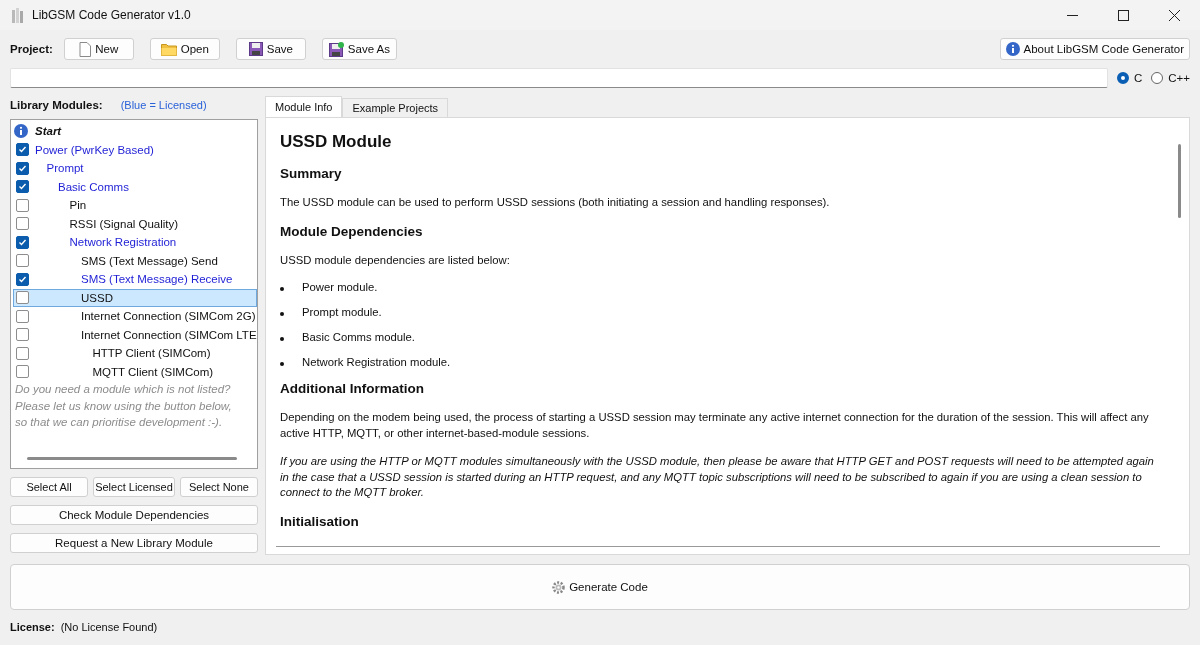 The width and height of the screenshot is (1200, 645). Describe the element at coordinates (98, 49) in the screenshot. I see `toolbar-button: New` at that location.